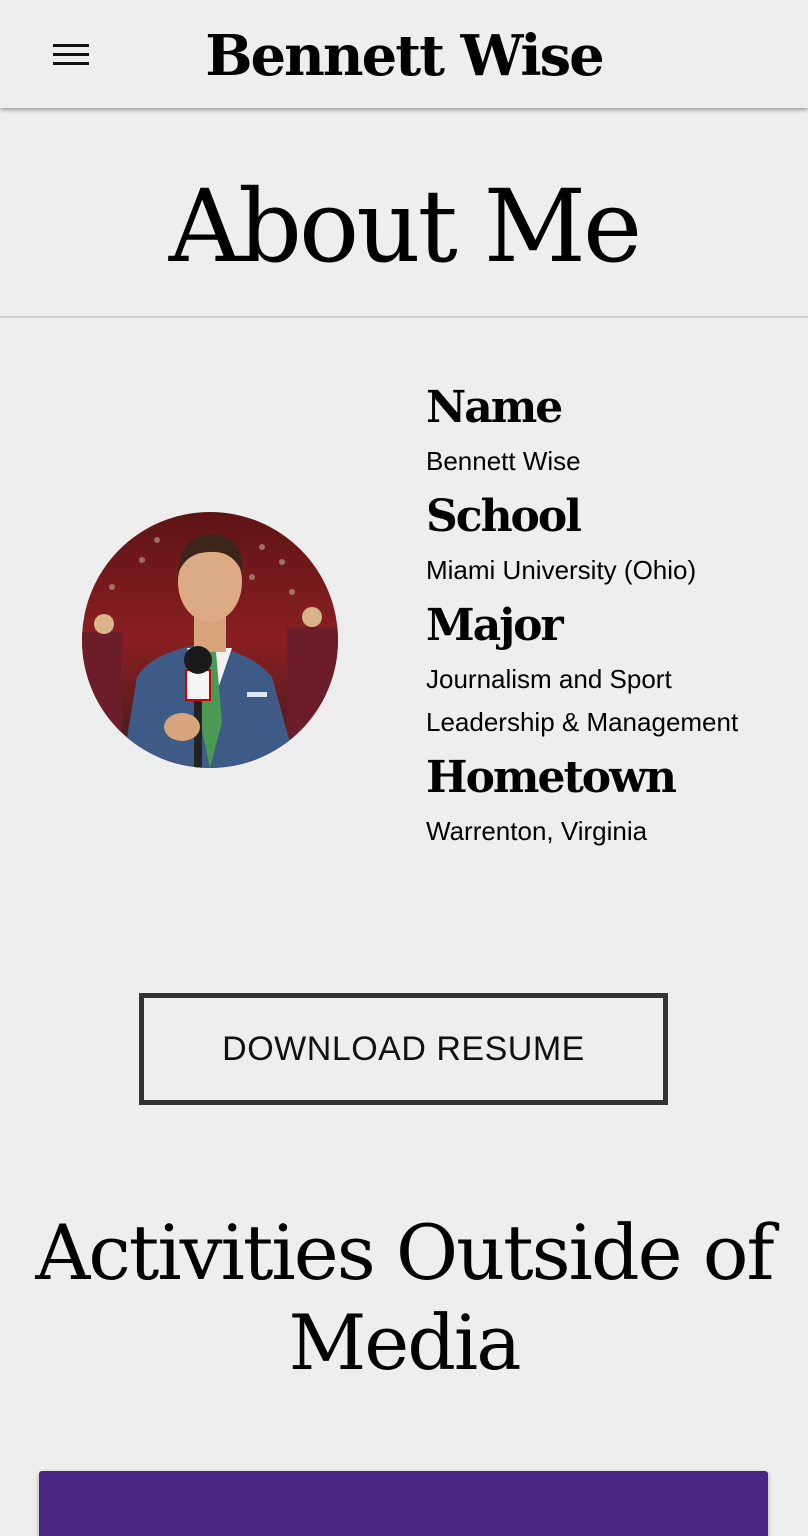 The width and height of the screenshot is (808, 1536). What do you see at coordinates (551, 777) in the screenshot?
I see `hometown-heading: Hometown` at bounding box center [551, 777].